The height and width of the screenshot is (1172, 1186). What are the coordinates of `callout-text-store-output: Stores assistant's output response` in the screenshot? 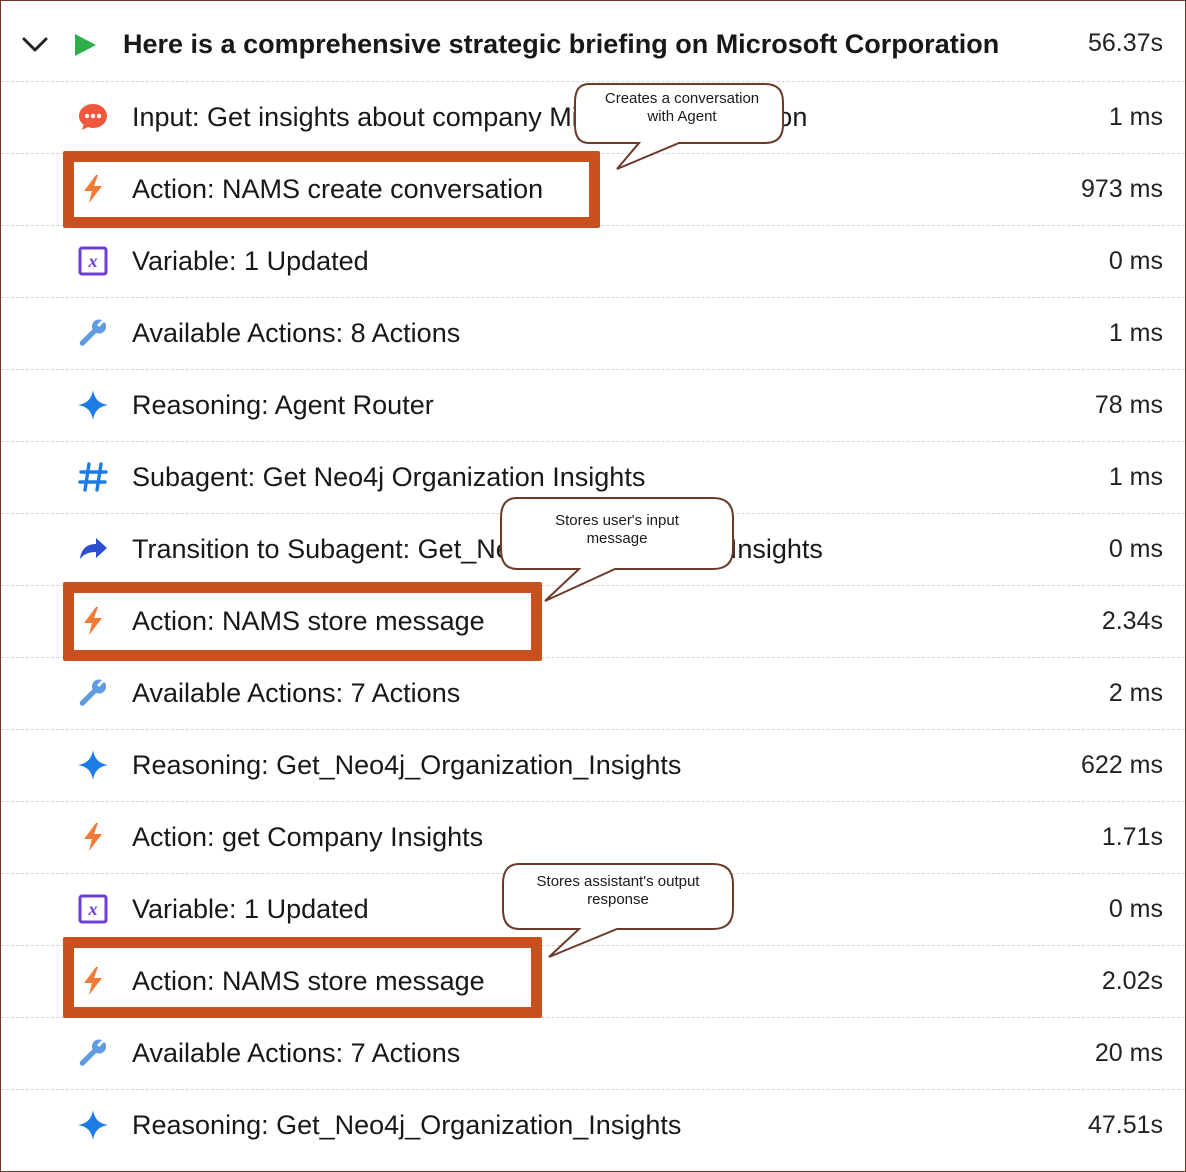 It's located at (618, 891).